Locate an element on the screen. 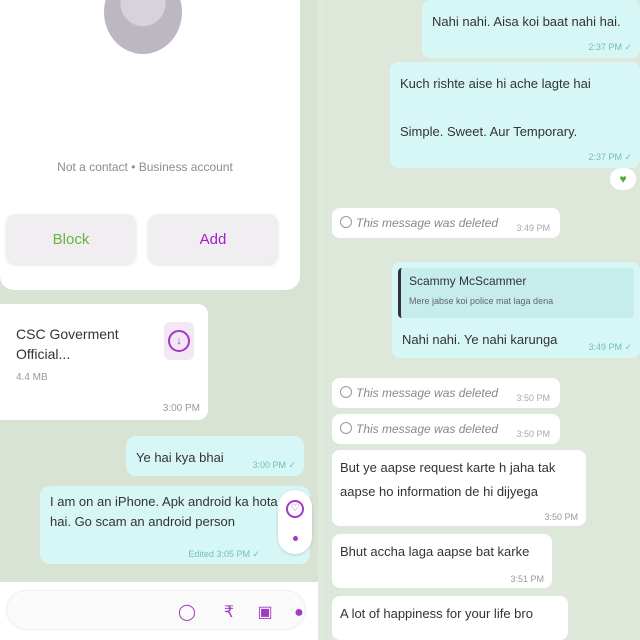 This screenshot has height=640, width=640. heart-icon: ♡ is located at coordinates (295, 509).